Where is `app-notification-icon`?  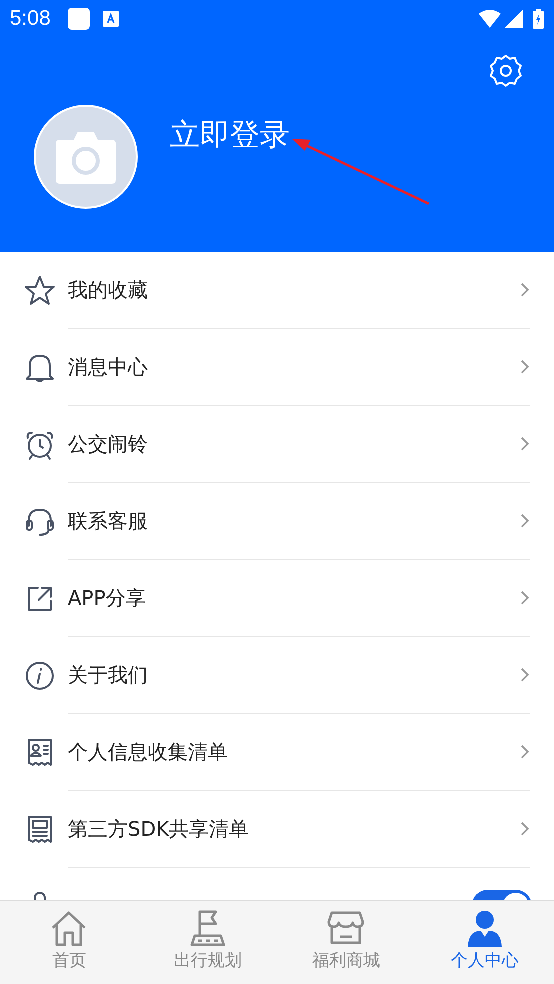
app-notification-icon is located at coordinates (78, 19).